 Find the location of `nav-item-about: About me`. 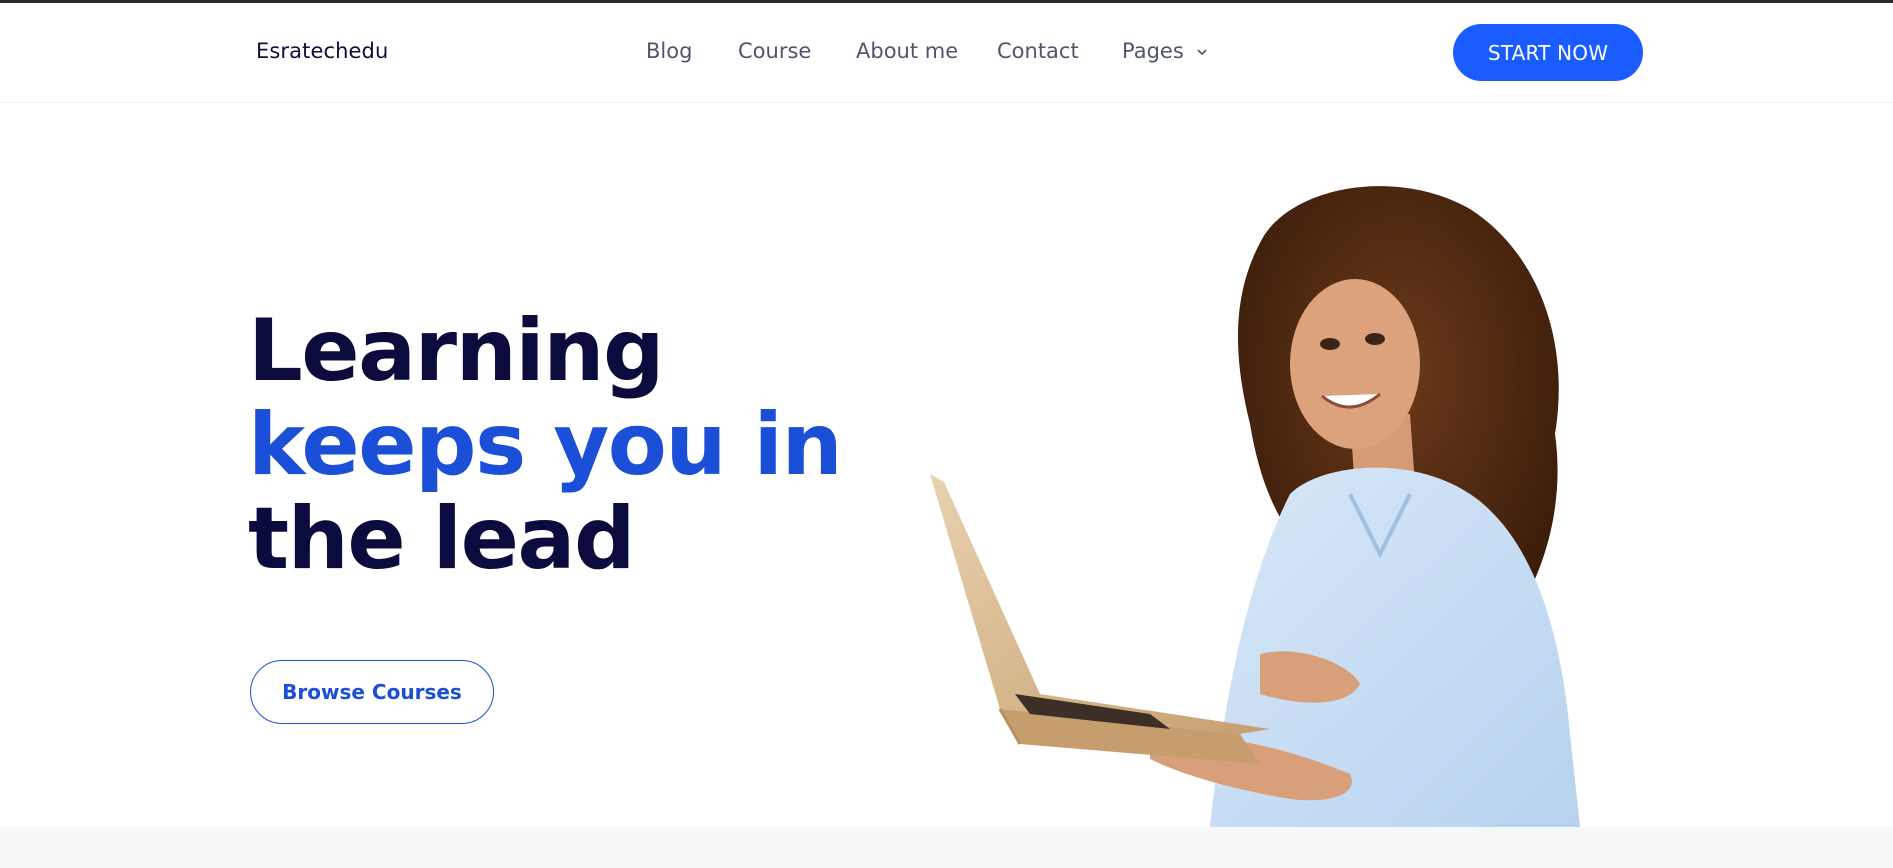

nav-item-about: About me is located at coordinates (907, 51).